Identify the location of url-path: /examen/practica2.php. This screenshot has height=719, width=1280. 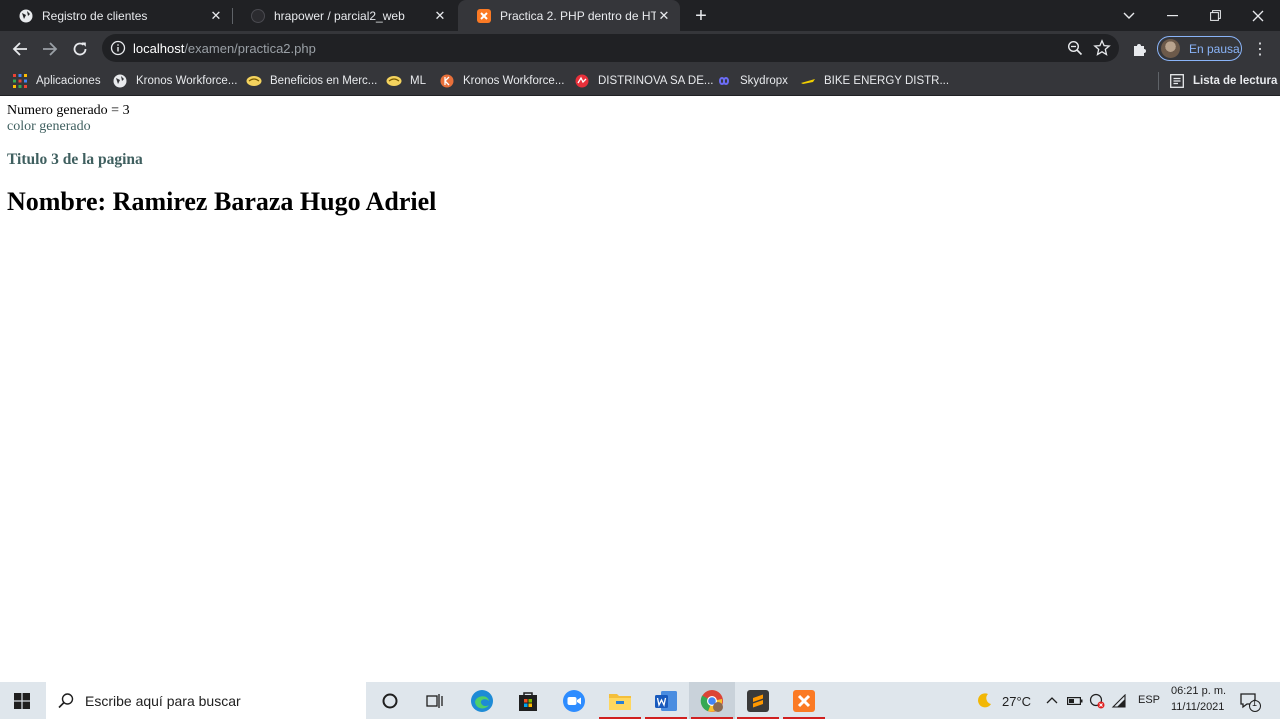
(250, 48).